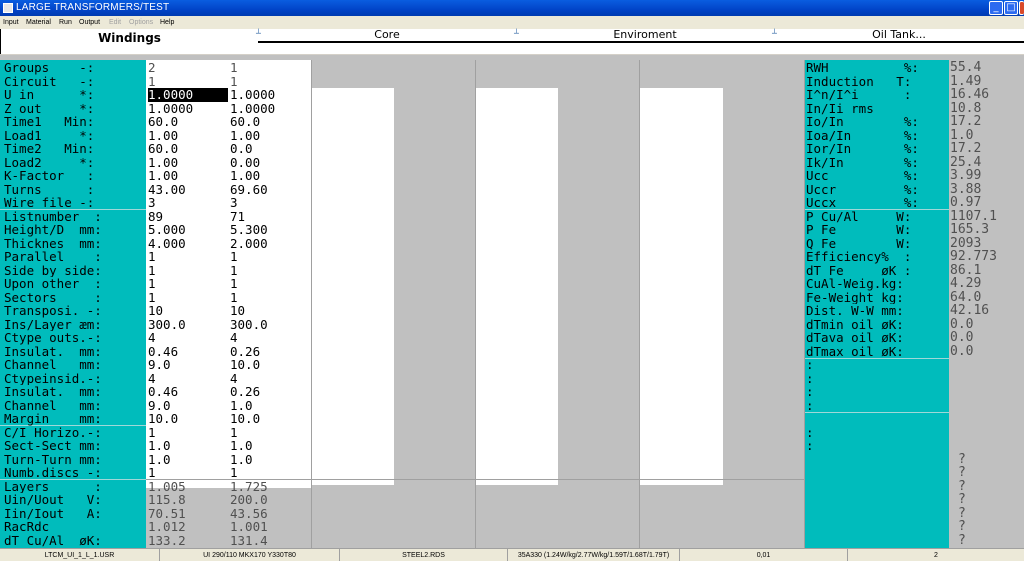 The width and height of the screenshot is (1024, 561). I want to click on menu-output: Output, so click(89, 22).